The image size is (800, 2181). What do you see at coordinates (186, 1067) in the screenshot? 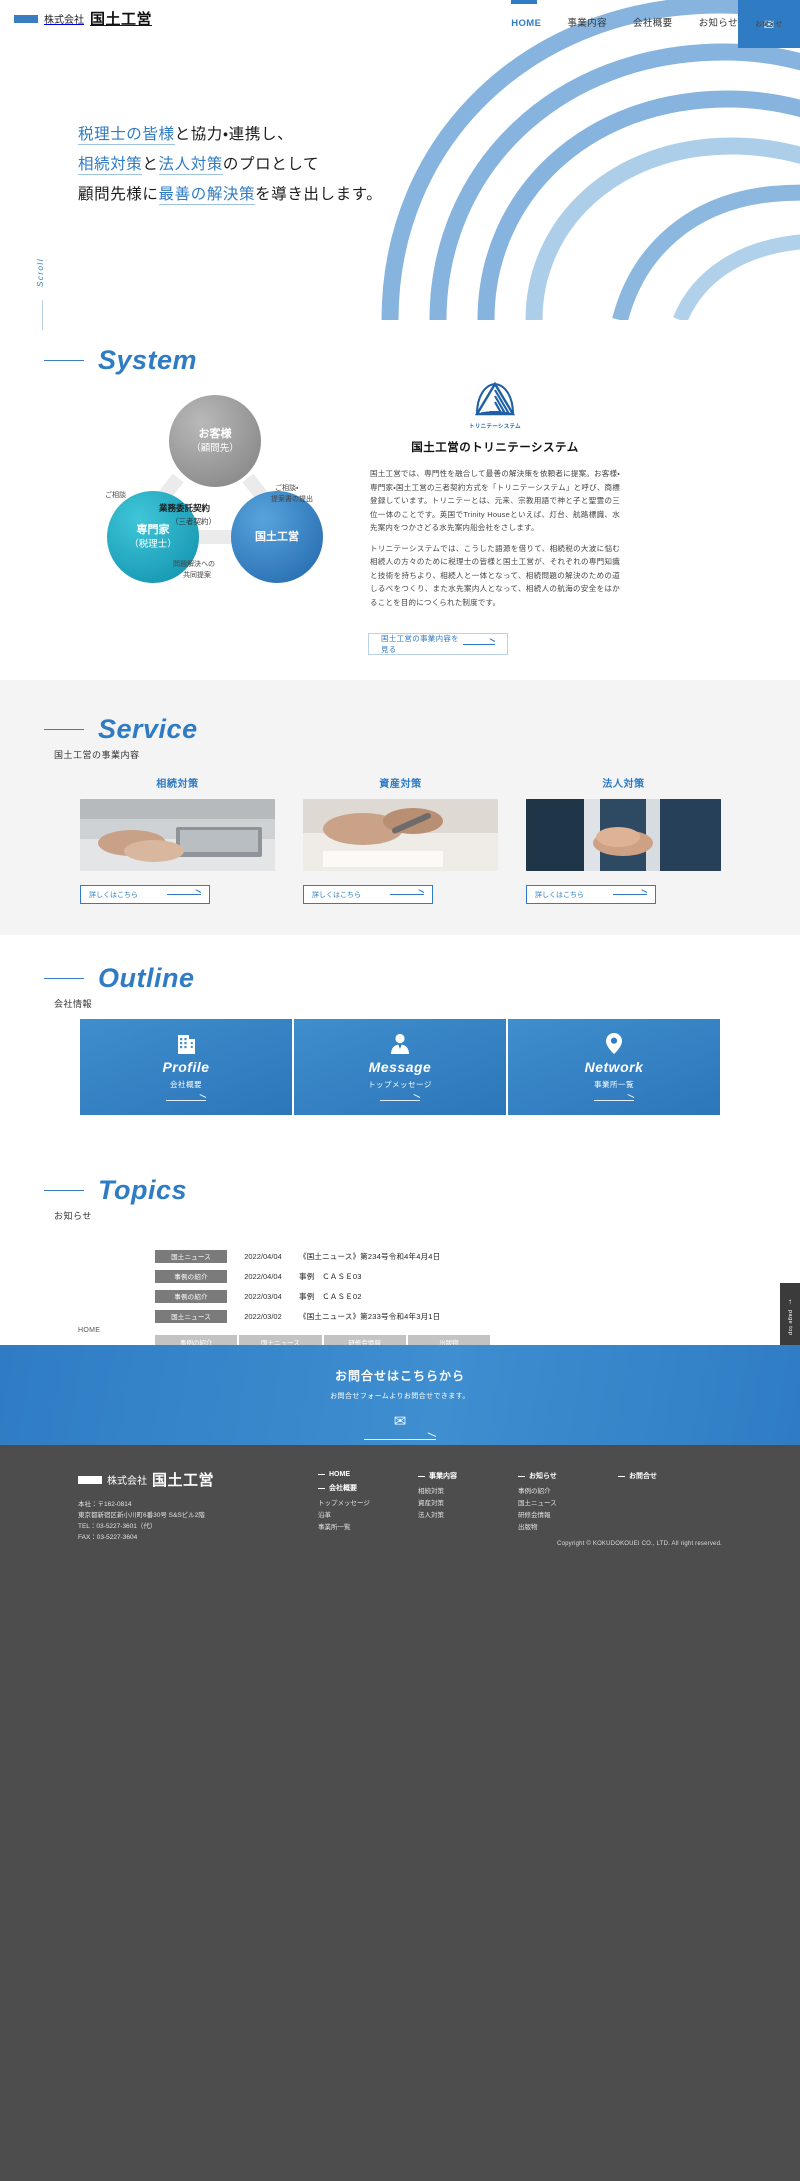
I see `outline-card-profile: Profile 会社概要` at bounding box center [186, 1067].